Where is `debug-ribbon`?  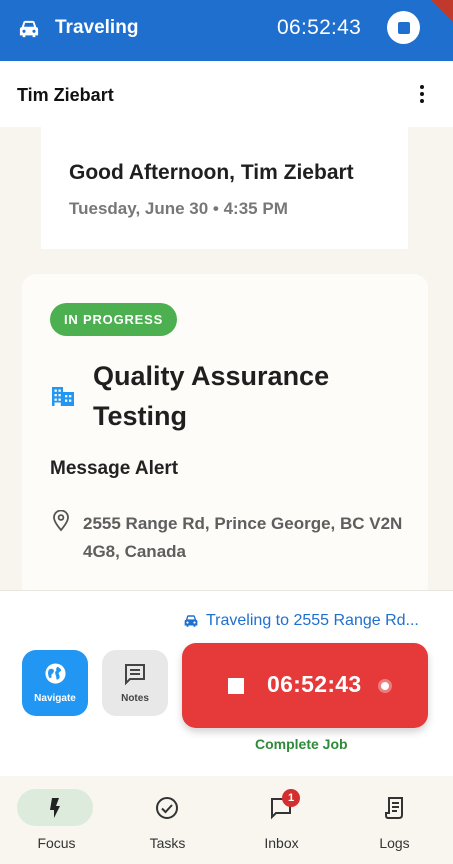
debug-ribbon is located at coordinates (442, 11).